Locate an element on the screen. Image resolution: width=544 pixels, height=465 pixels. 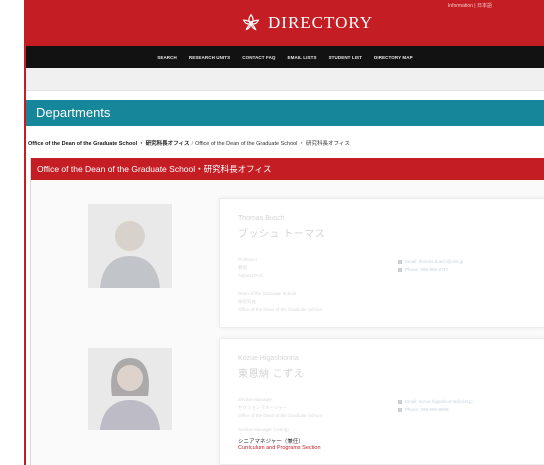
person-unit-ja: 研究科長 is located at coordinates (247, 301).